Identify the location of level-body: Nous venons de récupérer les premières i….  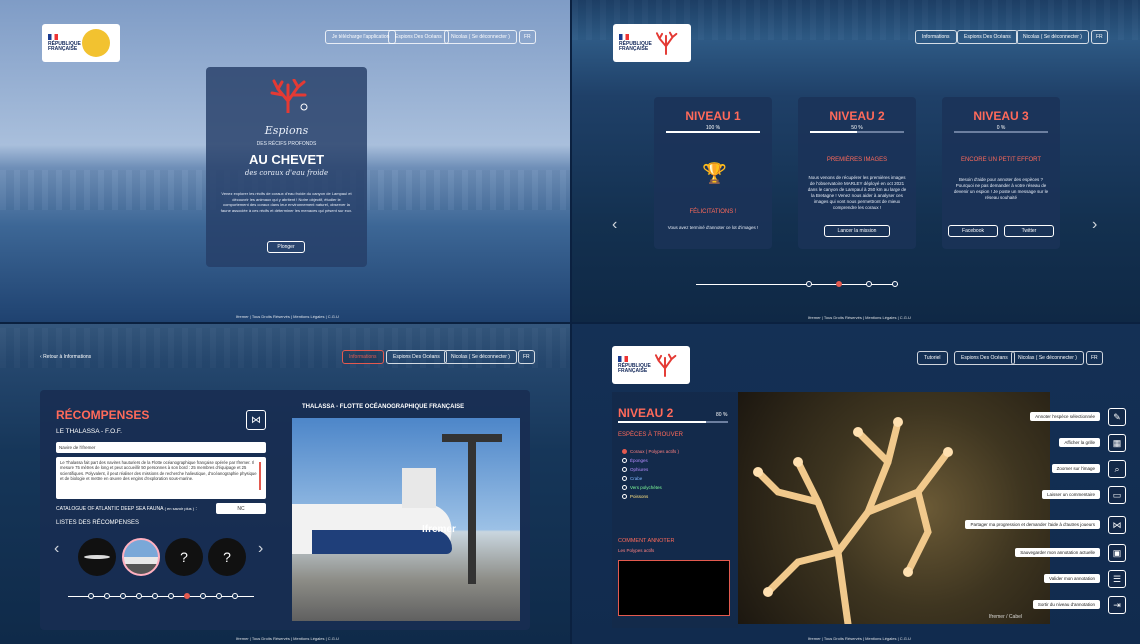
(857, 192).